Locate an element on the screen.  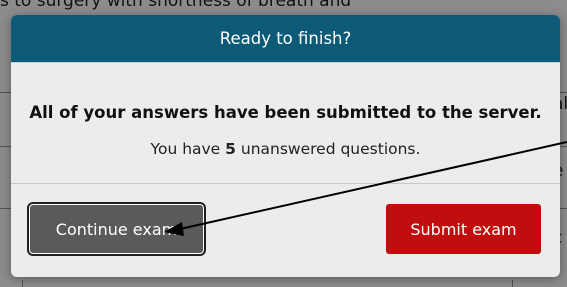
submit-exam-button: Submit exam is located at coordinates (463, 229).